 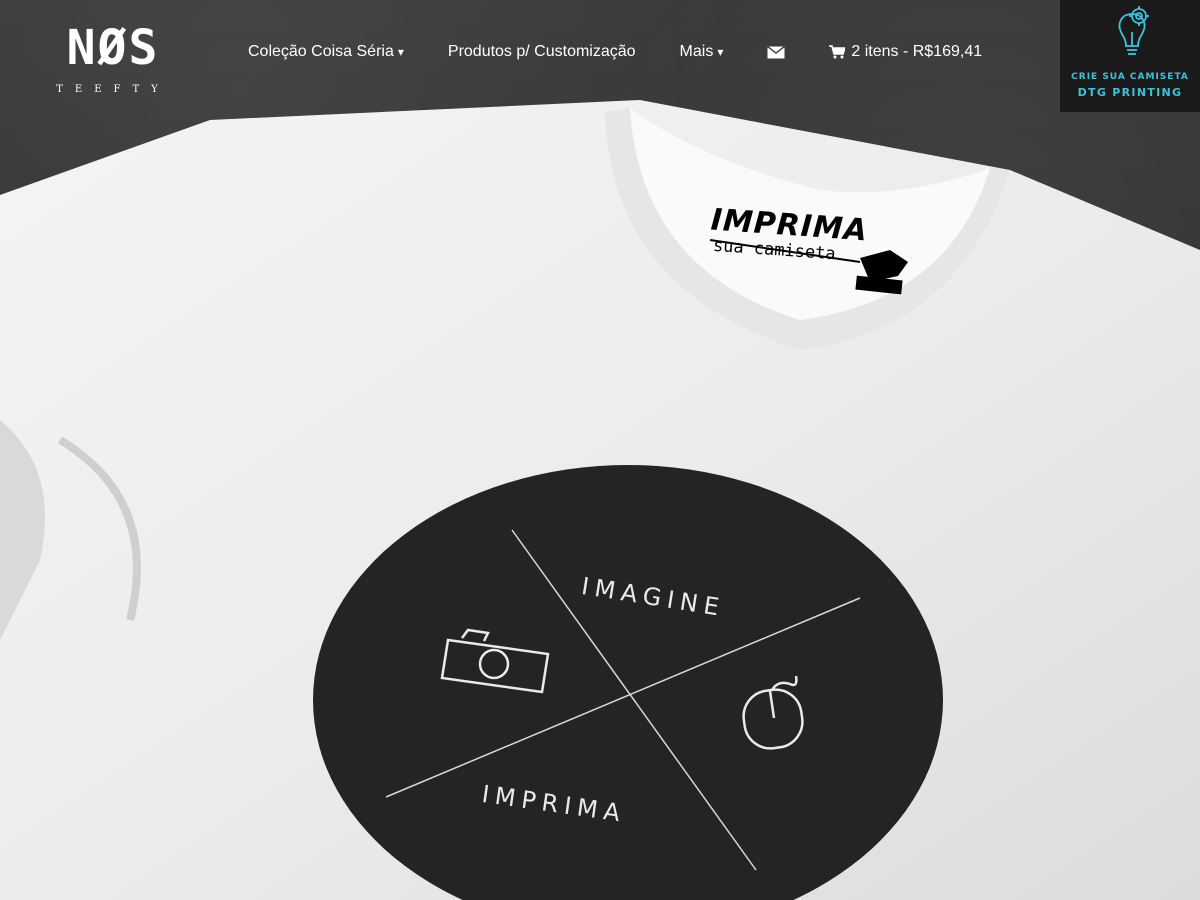 I want to click on promo-line2: DTG PRINTING, so click(x=1130, y=92).